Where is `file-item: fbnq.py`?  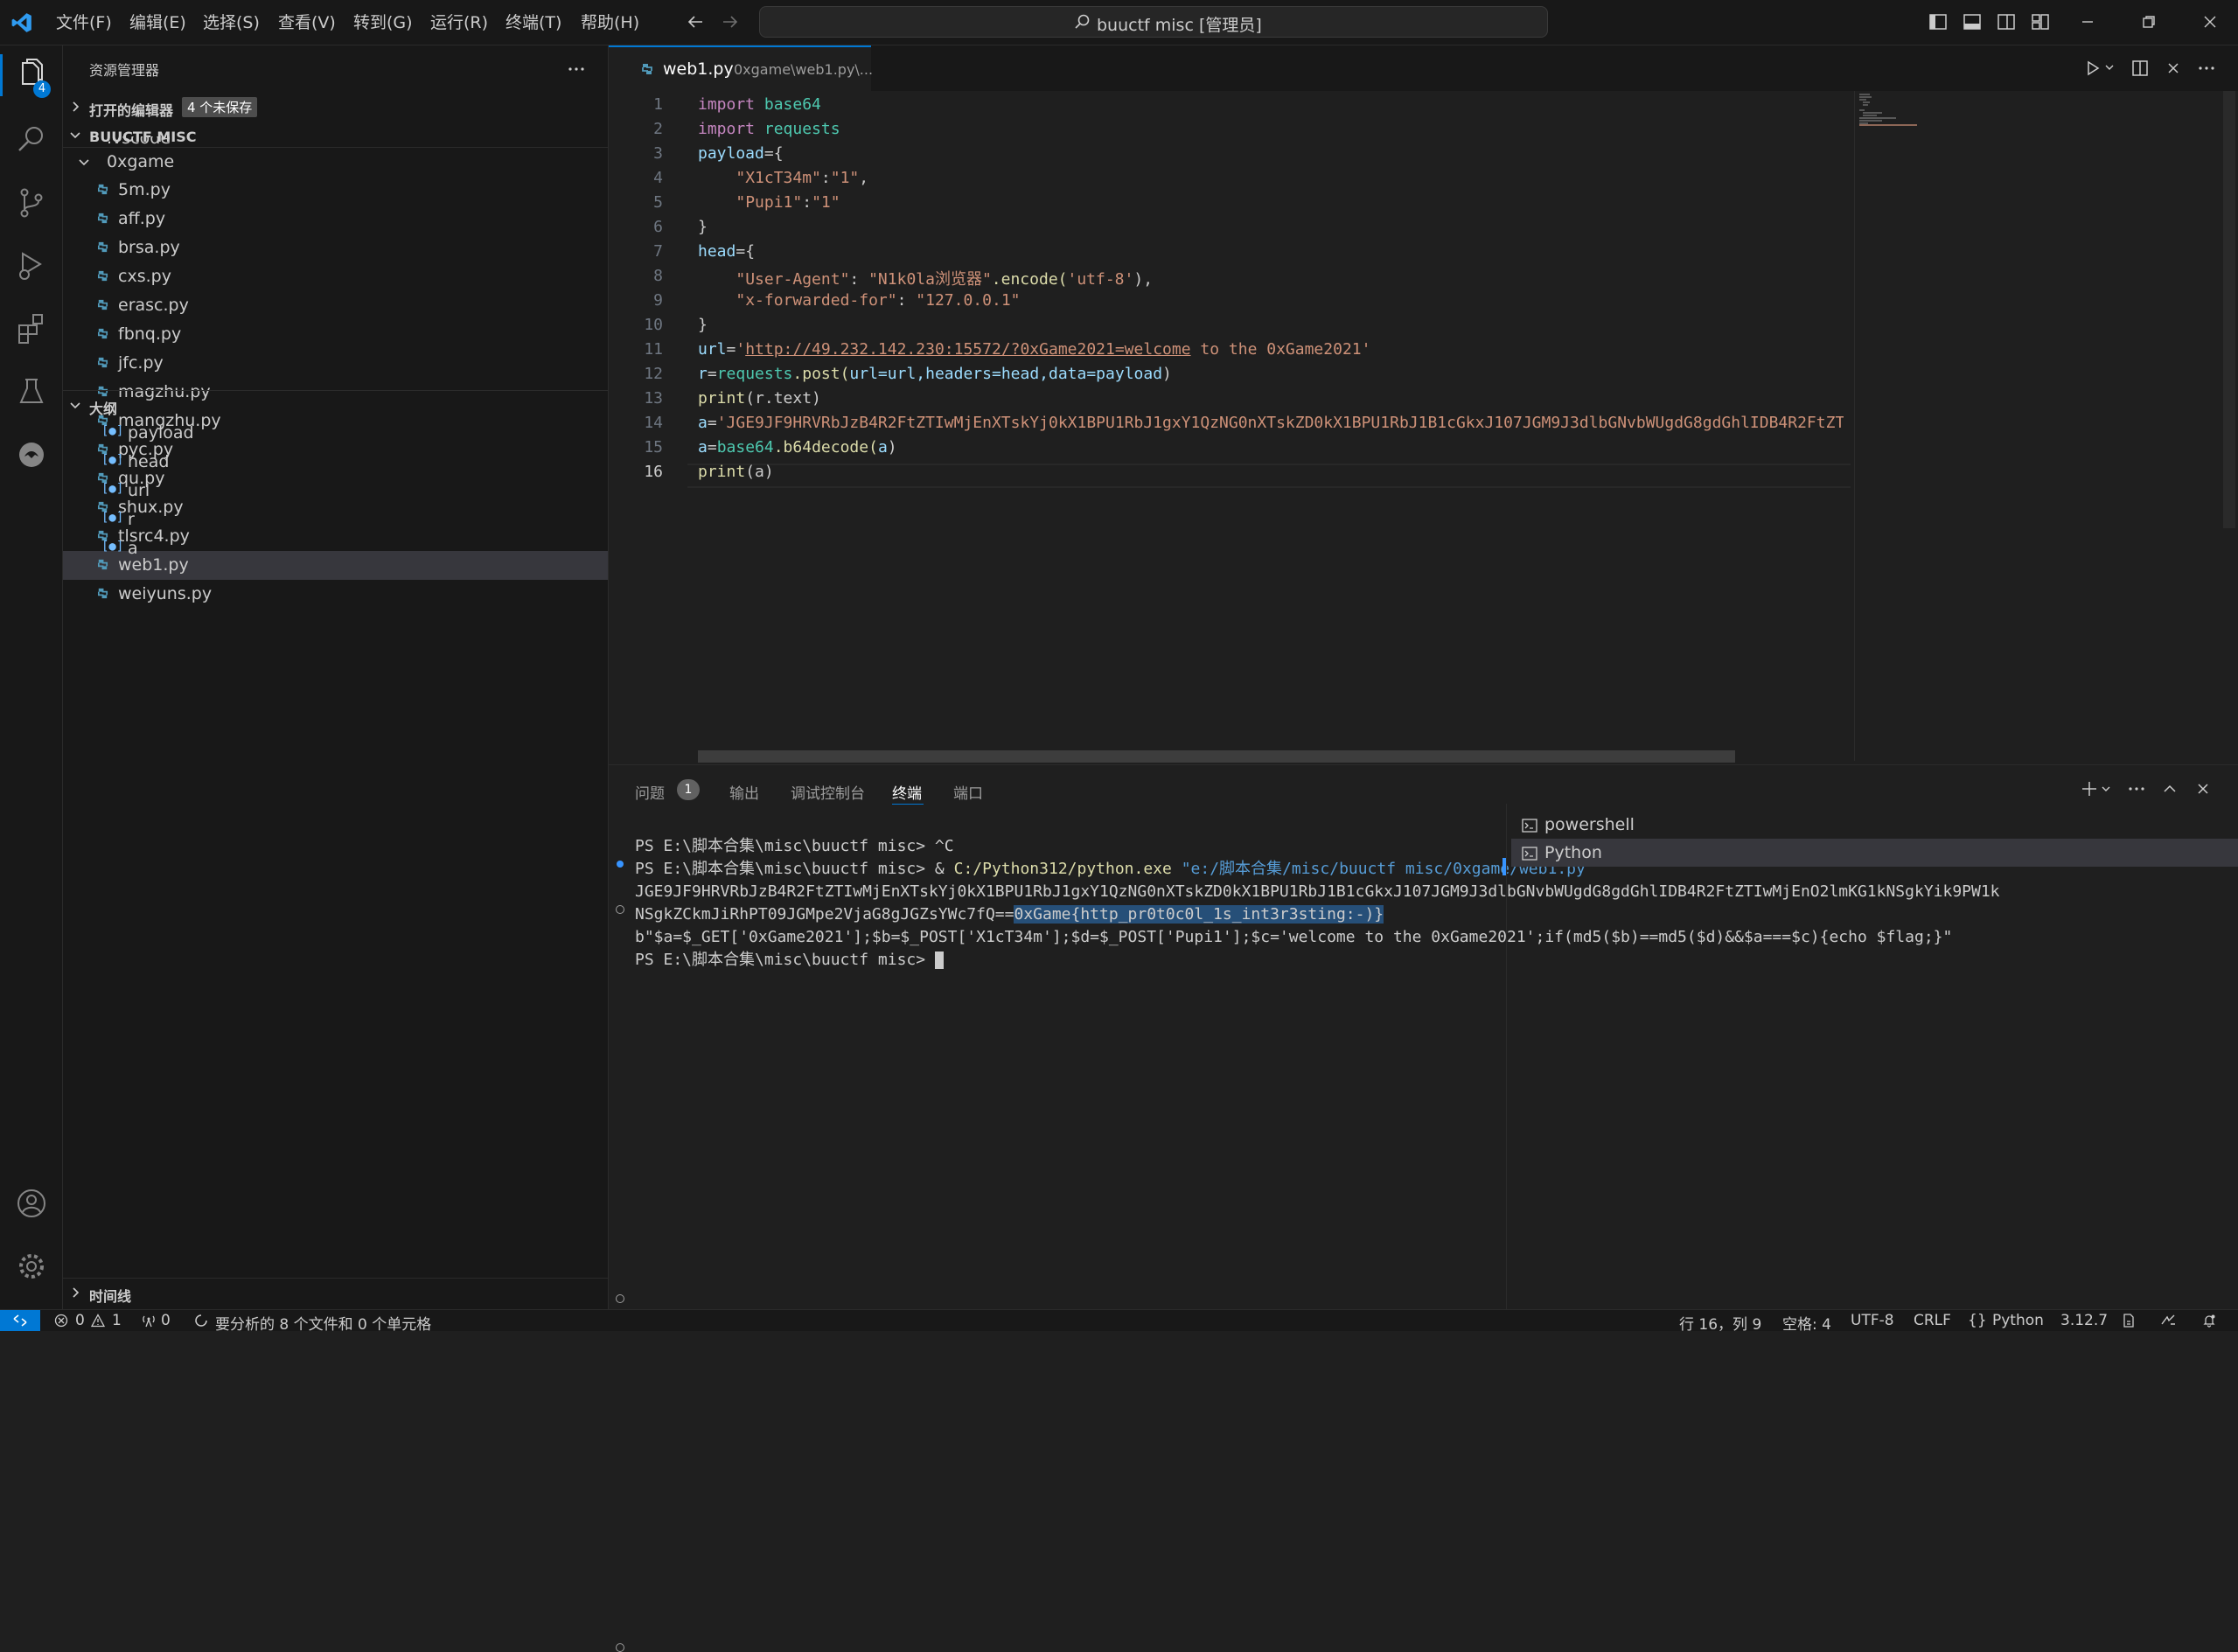 file-item: fbnq.py is located at coordinates (335, 334).